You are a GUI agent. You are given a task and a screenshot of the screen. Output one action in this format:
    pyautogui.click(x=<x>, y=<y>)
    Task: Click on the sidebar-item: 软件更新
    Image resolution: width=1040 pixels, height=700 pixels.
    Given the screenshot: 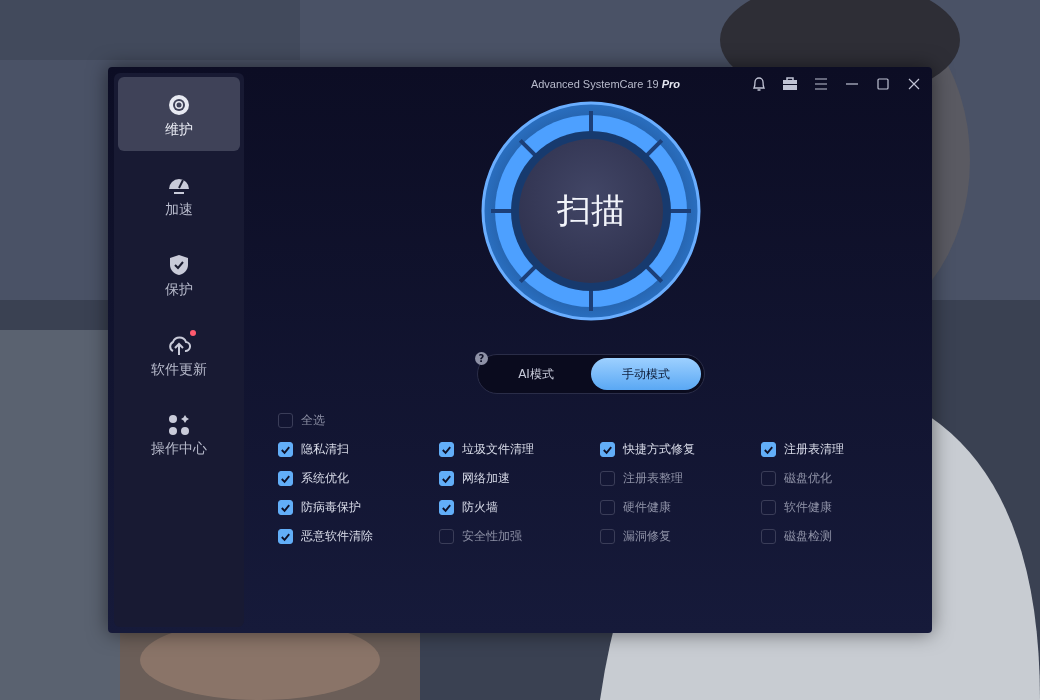 What is the action you would take?
    pyautogui.click(x=179, y=354)
    